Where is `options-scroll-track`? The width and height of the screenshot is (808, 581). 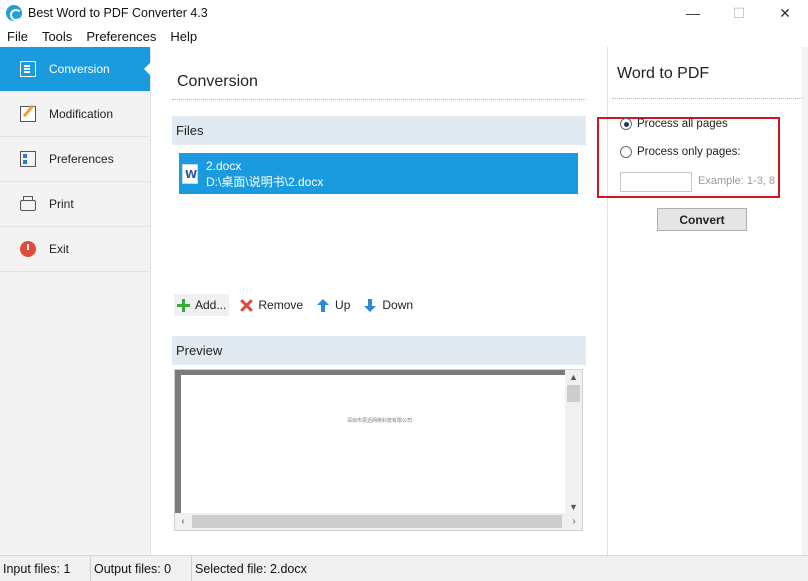
options-scroll-track is located at coordinates (805, 301).